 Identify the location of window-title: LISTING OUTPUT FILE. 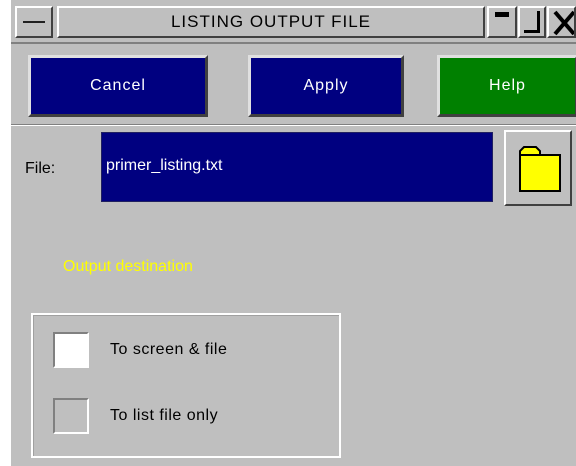
(271, 22).